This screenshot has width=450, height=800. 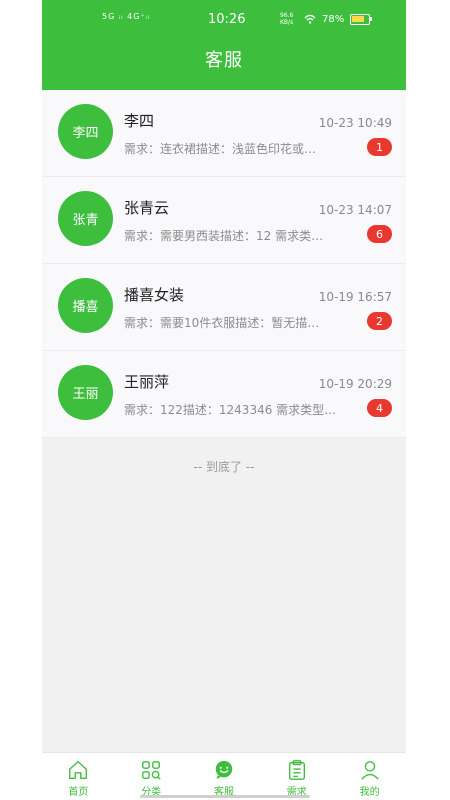 What do you see at coordinates (151, 770) in the screenshot?
I see `category-icon` at bounding box center [151, 770].